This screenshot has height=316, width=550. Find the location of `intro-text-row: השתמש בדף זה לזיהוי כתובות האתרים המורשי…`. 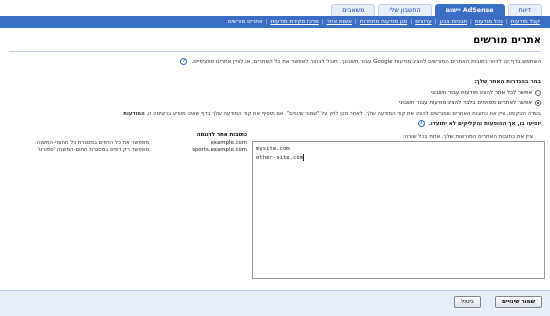

intro-text-row: השתמש בדף זה לזיהוי כתובות האתרים המורשי… is located at coordinates (275, 61).